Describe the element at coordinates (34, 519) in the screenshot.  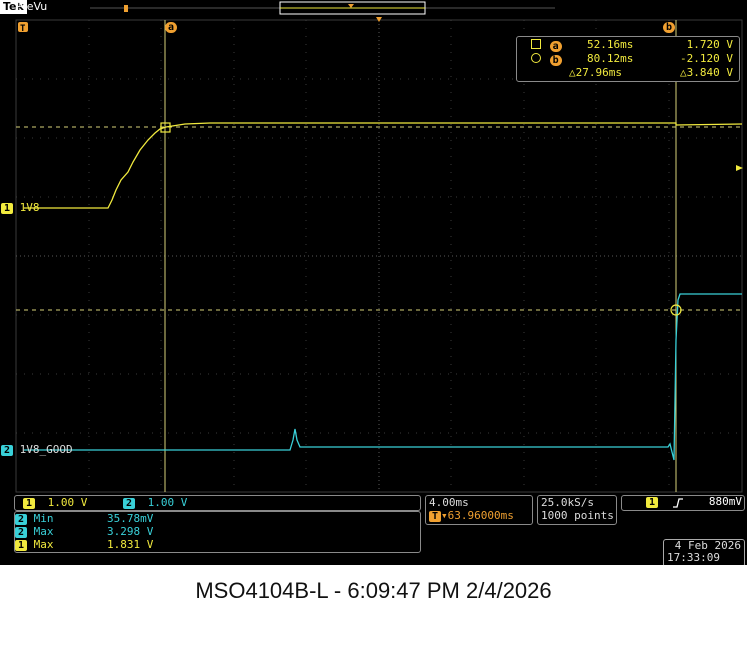
I see `measurement-row: 2 Min` at that location.